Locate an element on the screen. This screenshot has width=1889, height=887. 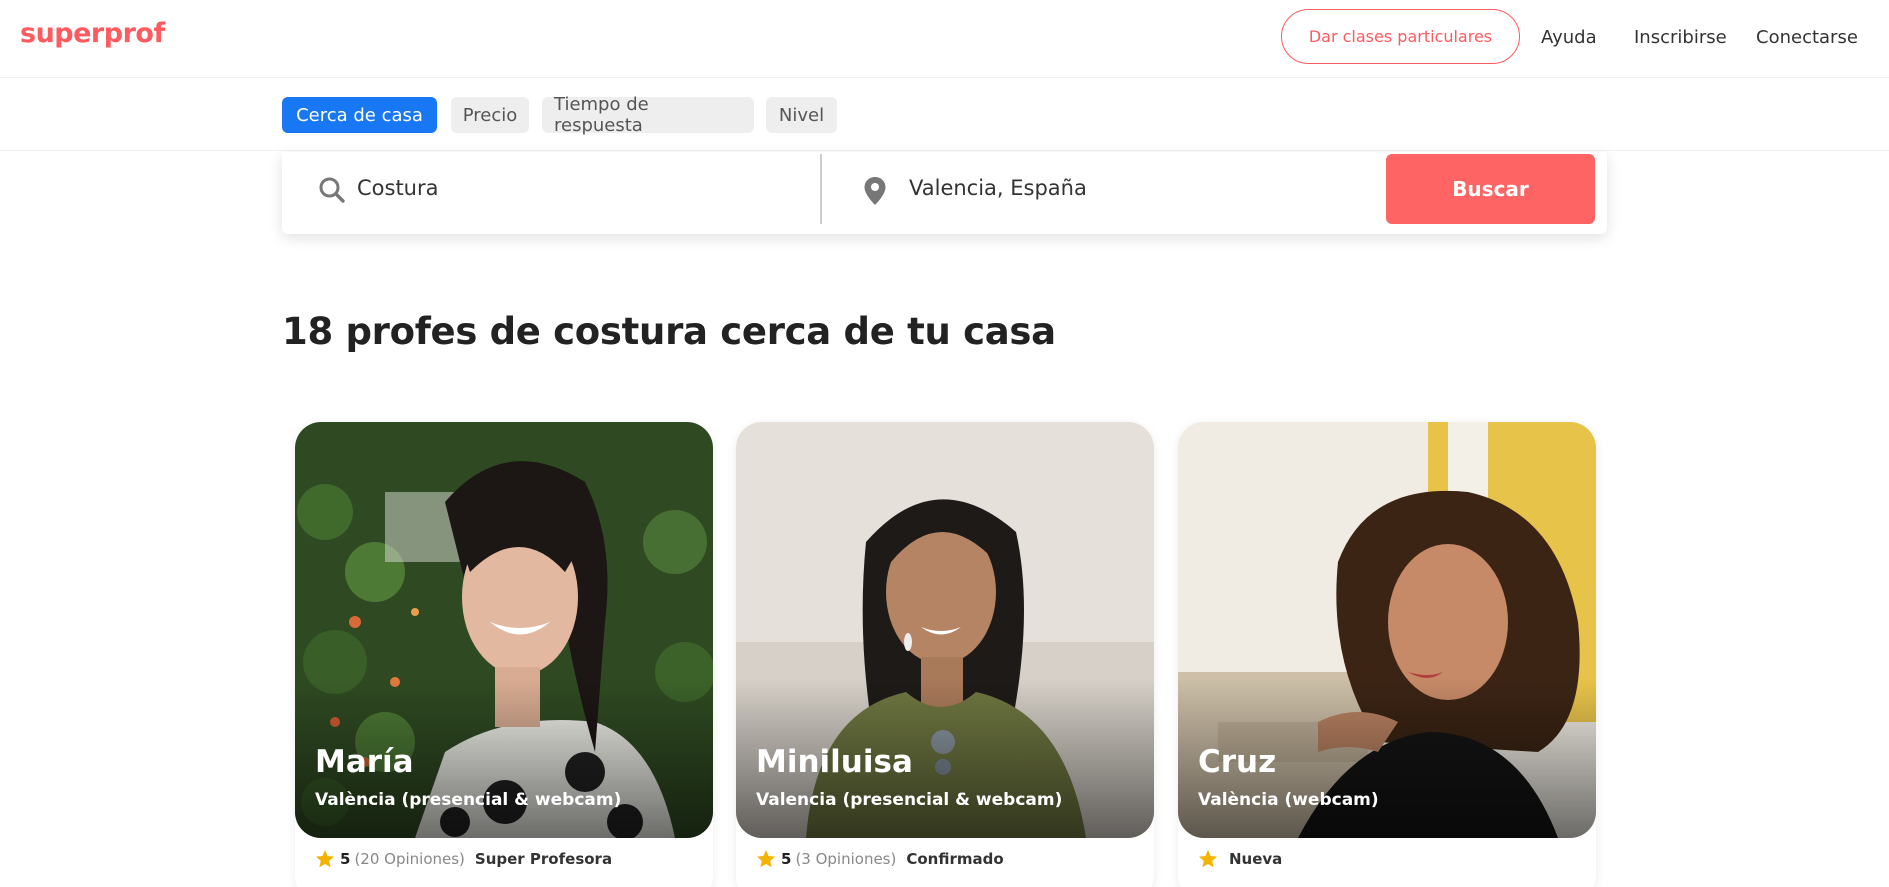
results-heading: 18 profes de costura cerca de tu casa is located at coordinates (669, 331).